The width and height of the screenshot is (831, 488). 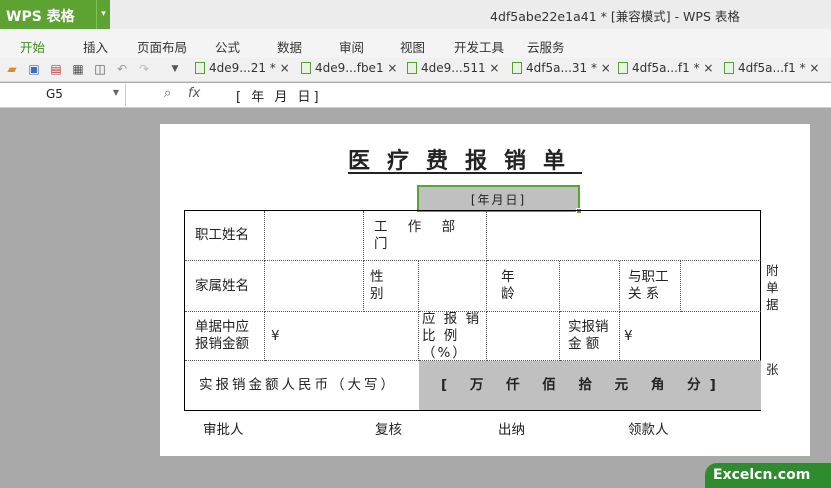 What do you see at coordinates (388, 430) in the screenshot?
I see `reviewer-label: 复核` at bounding box center [388, 430].